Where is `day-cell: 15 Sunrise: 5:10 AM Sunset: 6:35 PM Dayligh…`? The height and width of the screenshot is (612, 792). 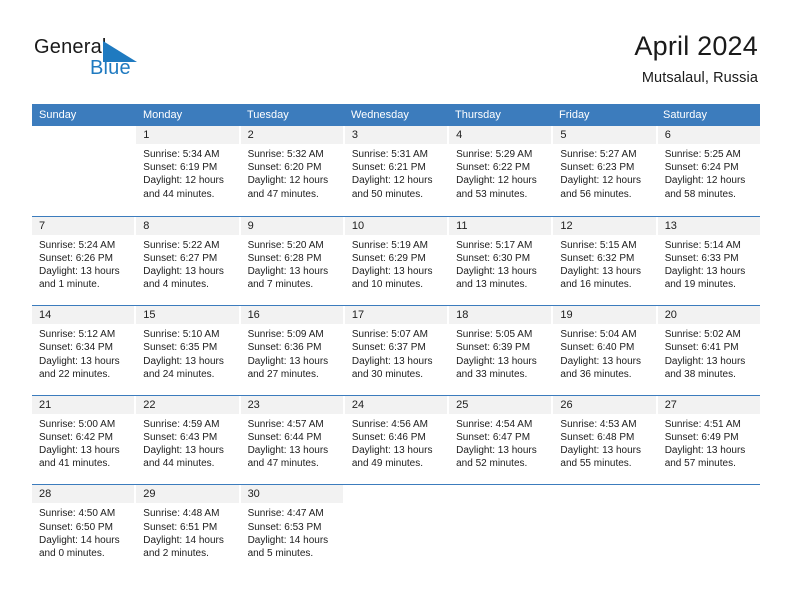
day-cell: 15 Sunrise: 5:10 AM Sunset: 6:35 PM Dayligh… is located at coordinates (188, 350).